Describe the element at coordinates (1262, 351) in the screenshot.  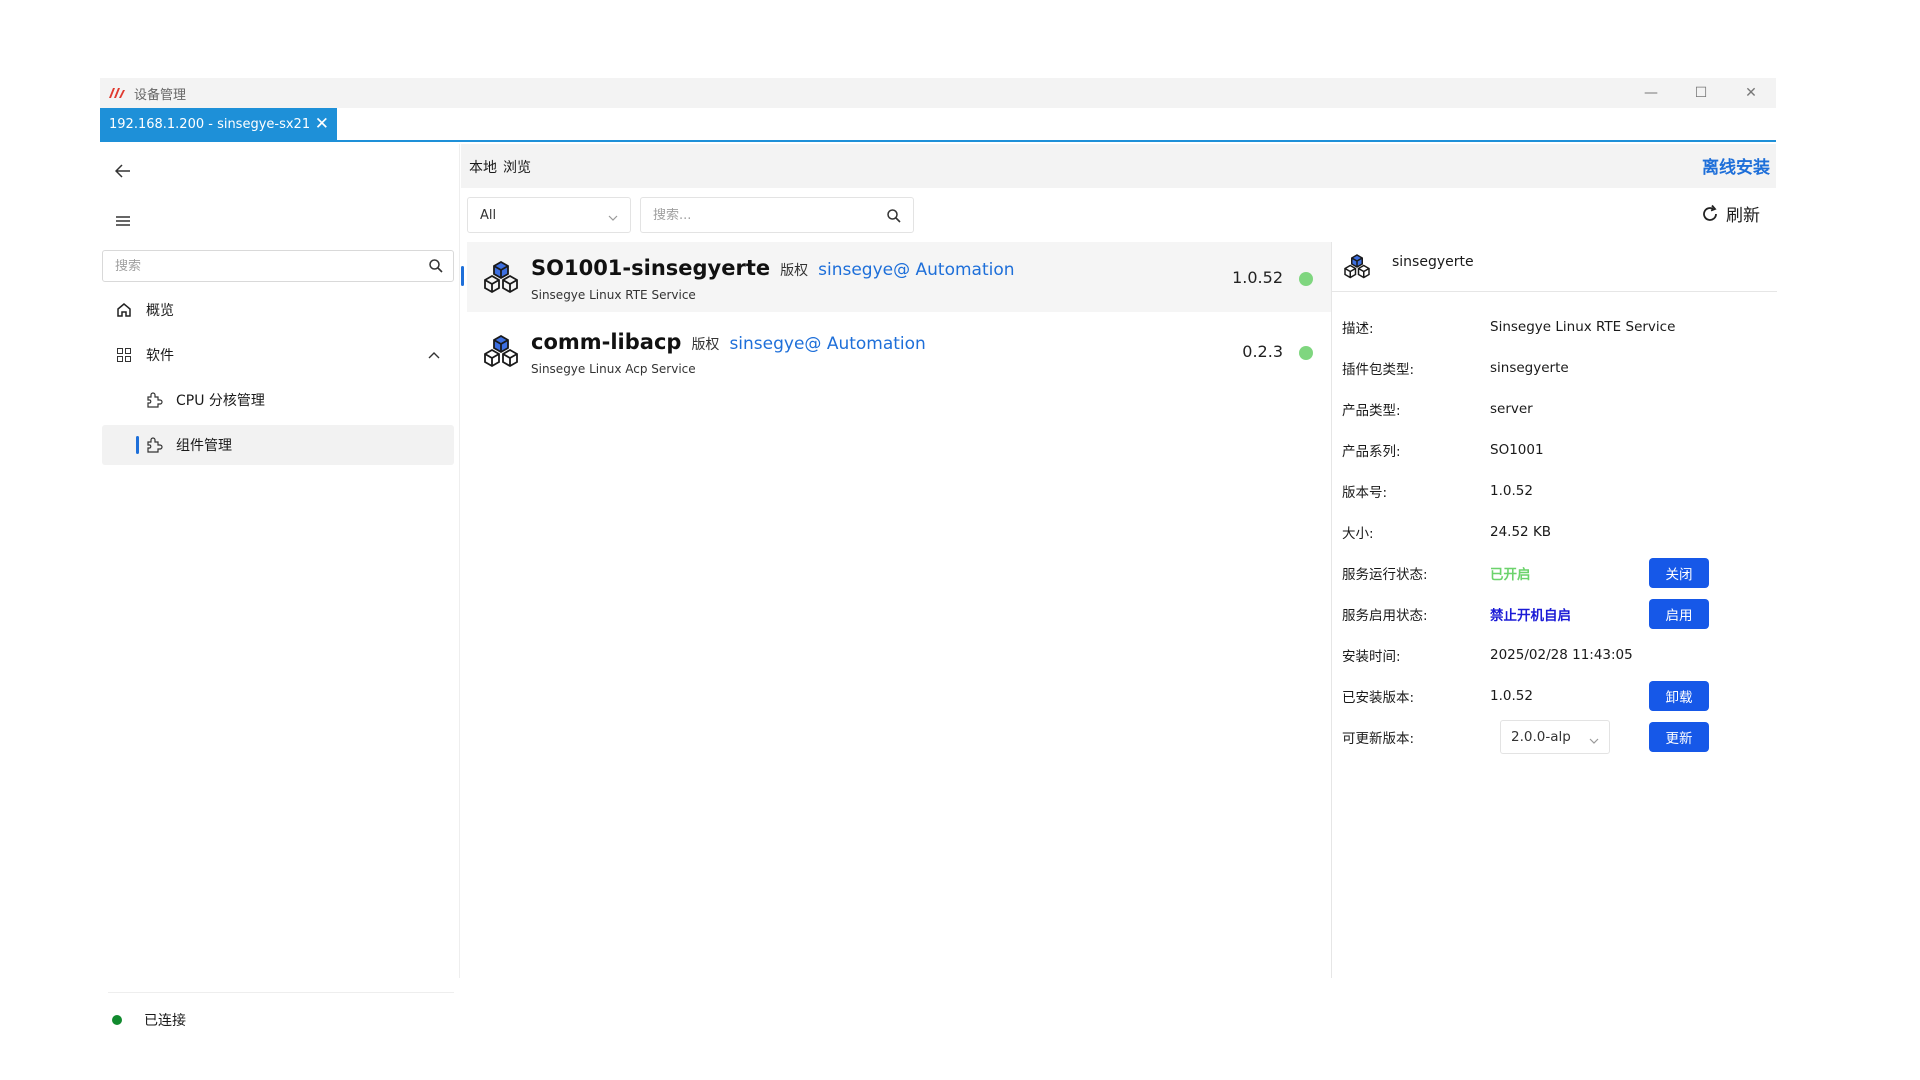
I see `package-version: 0.2.3` at that location.